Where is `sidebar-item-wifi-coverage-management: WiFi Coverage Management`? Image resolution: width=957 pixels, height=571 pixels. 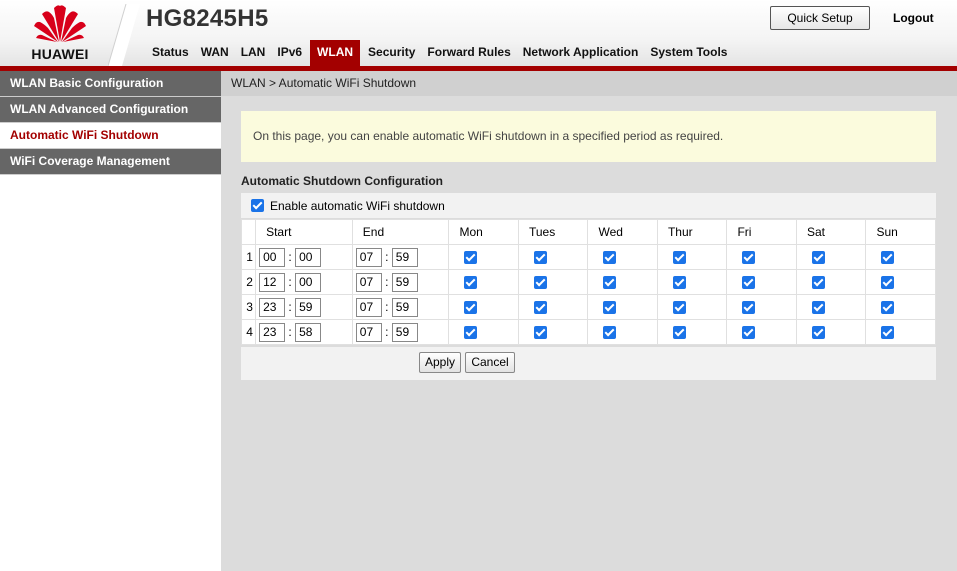
sidebar-item-wifi-coverage-management: WiFi Coverage Management is located at coordinates (110, 162).